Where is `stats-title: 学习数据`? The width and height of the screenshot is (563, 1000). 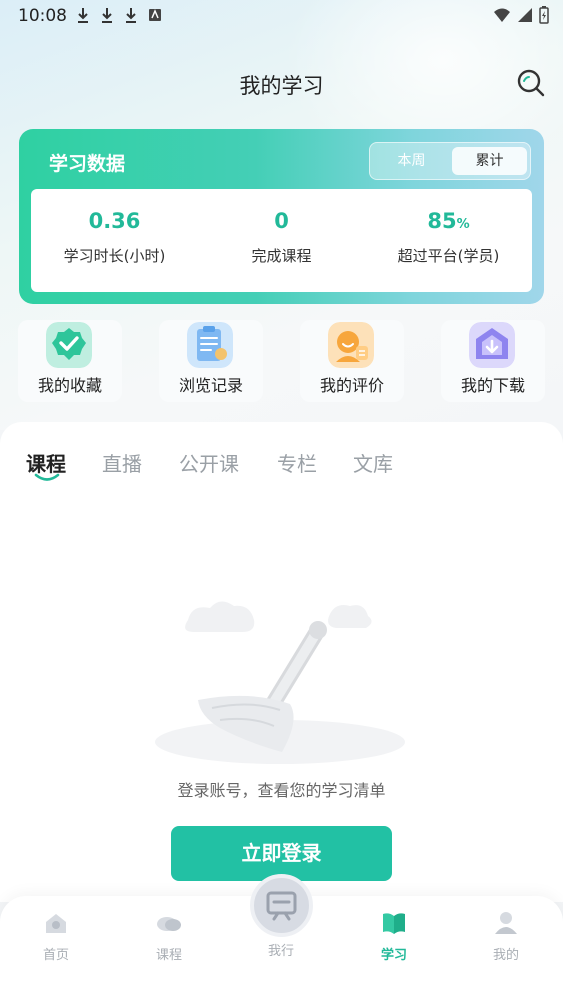 stats-title: 学习数据 is located at coordinates (87, 164).